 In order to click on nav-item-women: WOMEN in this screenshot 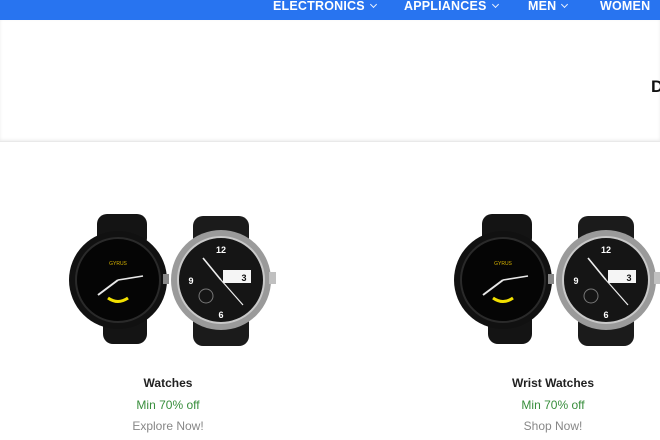, I will do `click(625, 10)`.